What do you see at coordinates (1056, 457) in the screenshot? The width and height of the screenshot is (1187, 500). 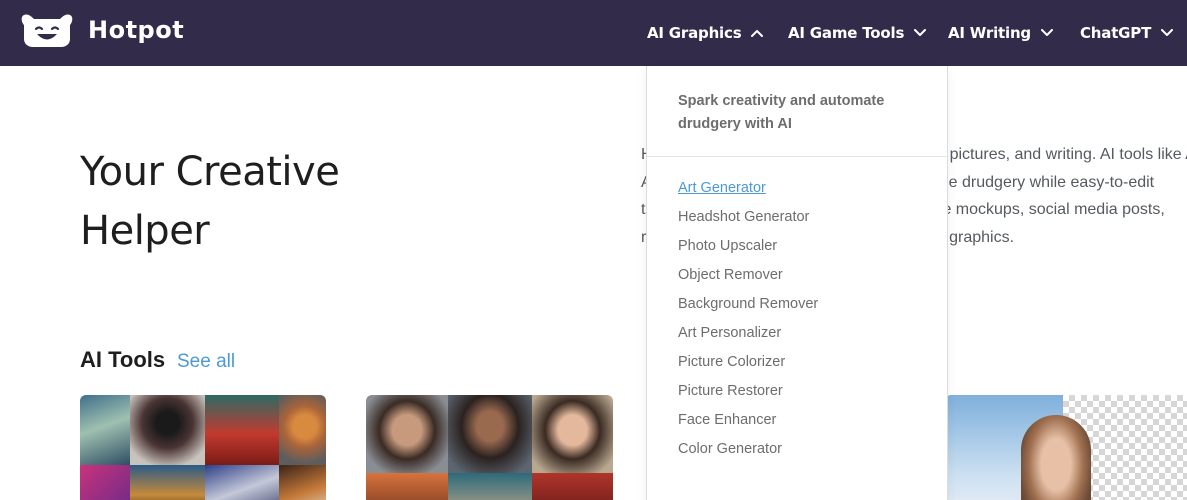 I see `portrait-figure` at bounding box center [1056, 457].